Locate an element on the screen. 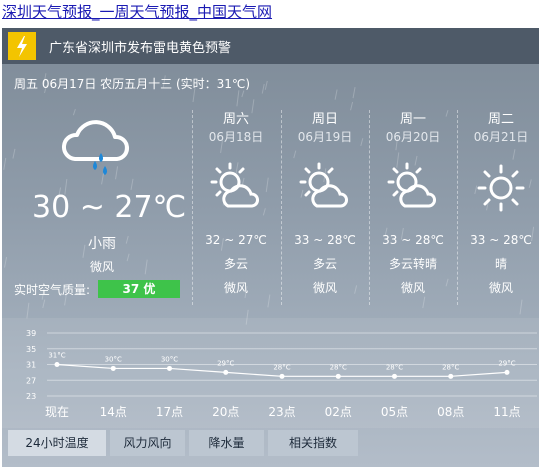 This screenshot has height=469, width=541. forecast-day: 周二 06月21日 33 ~ 28℃ 晴 微风 is located at coordinates (498, 204).